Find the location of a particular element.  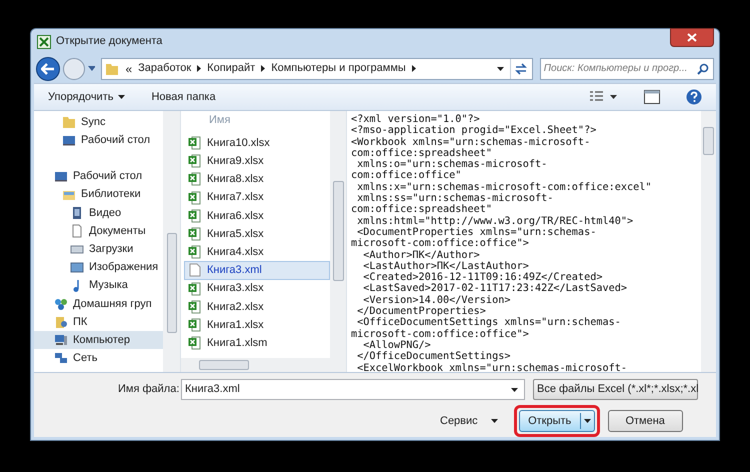

close-button is located at coordinates (692, 37).